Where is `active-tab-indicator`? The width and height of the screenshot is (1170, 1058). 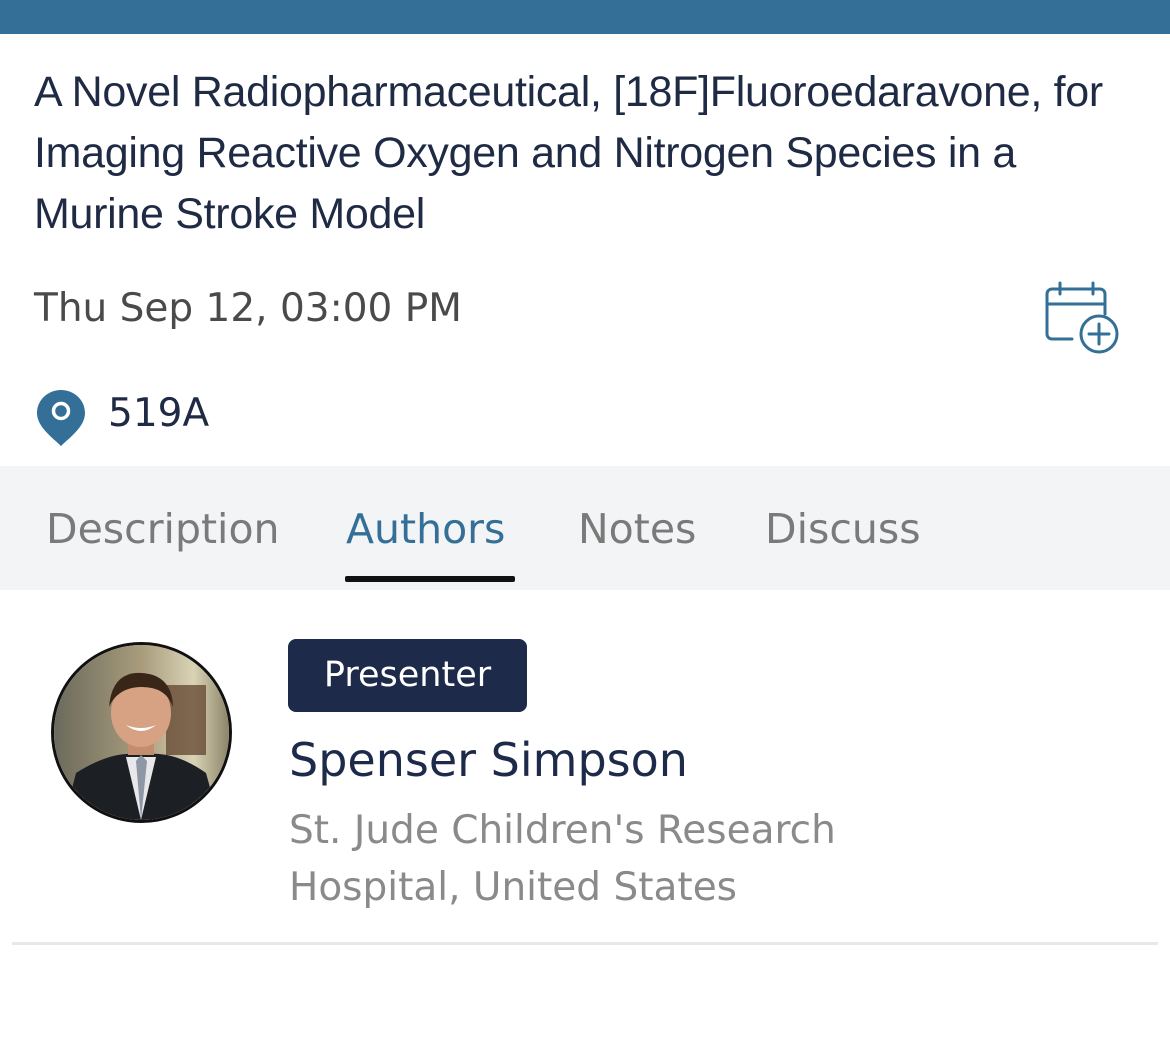 active-tab-indicator is located at coordinates (430, 579).